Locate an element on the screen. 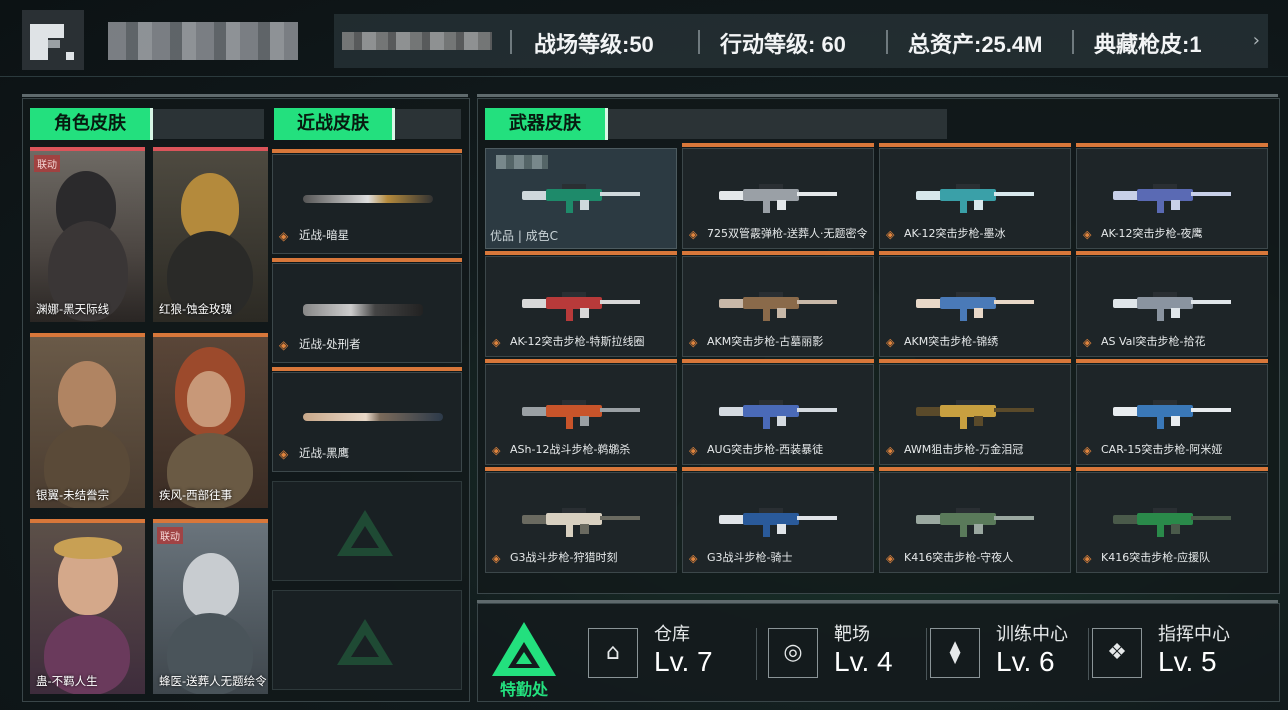 The width and height of the screenshot is (1288, 710). tab-weapon-skins: 武器皮肤 is located at coordinates (545, 124).